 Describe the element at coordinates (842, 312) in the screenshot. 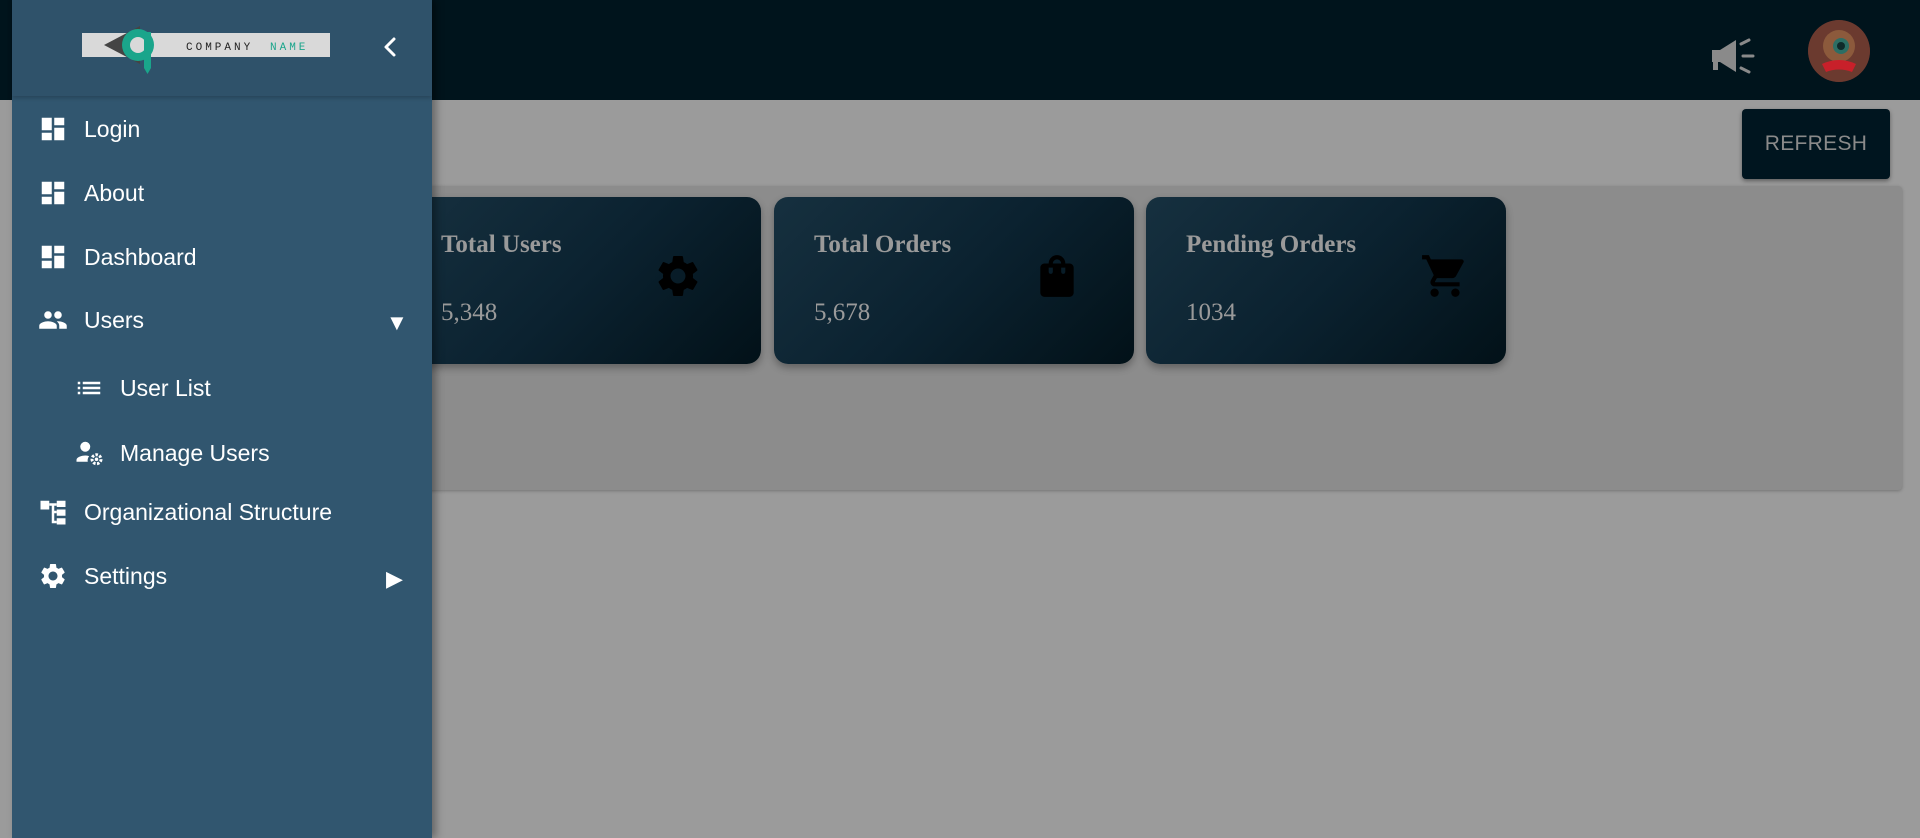

I see `card-value: 5,678` at that location.